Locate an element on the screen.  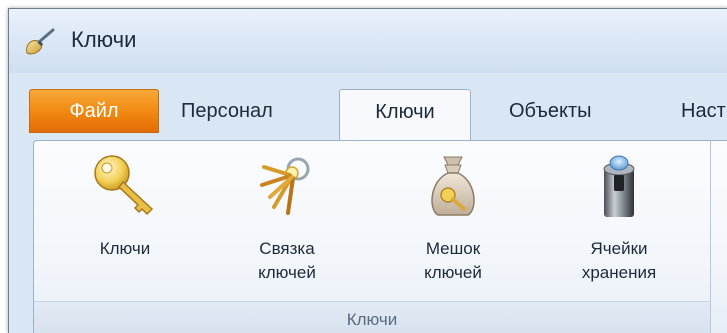
storage-cells-button-label: Ячейки хранения is located at coordinates (619, 260).